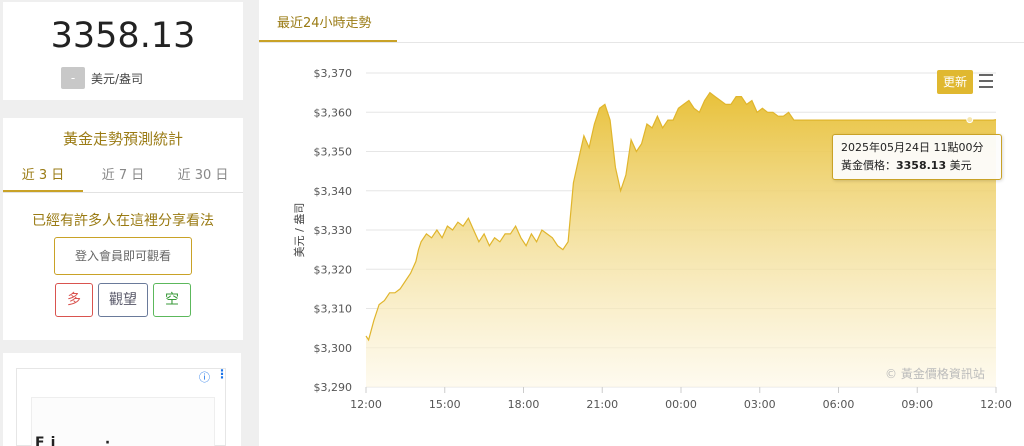 Image resolution: width=1024 pixels, height=446 pixels. I want to click on share-prompt: 已經有許多人在這裡分享看法, so click(123, 221).